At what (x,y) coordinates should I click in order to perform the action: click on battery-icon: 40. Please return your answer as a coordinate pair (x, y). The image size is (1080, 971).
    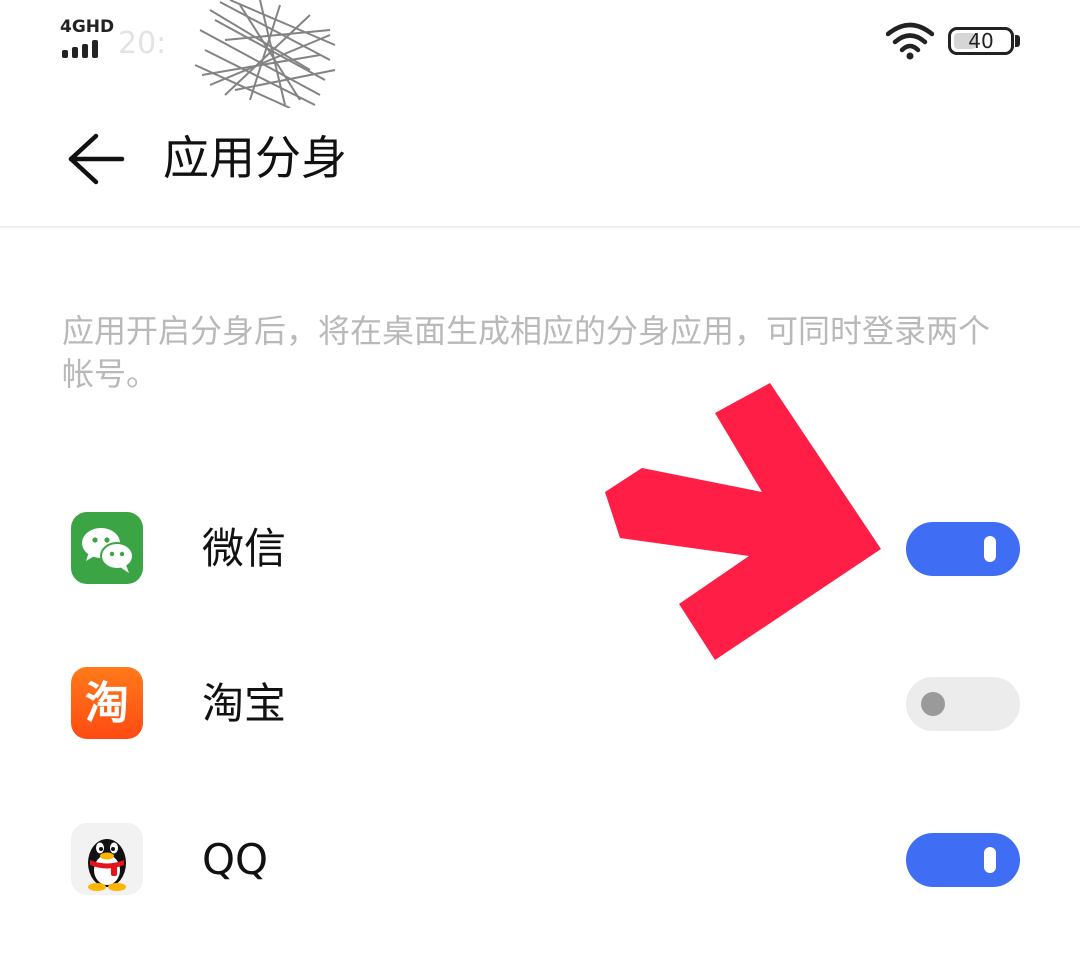
    Looking at the image, I should click on (981, 41).